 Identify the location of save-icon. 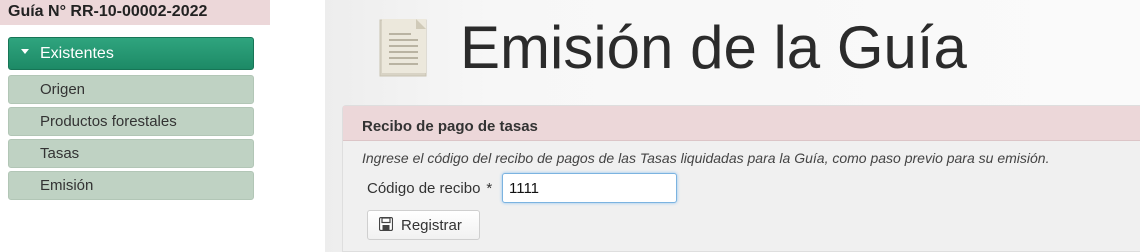
(386, 223).